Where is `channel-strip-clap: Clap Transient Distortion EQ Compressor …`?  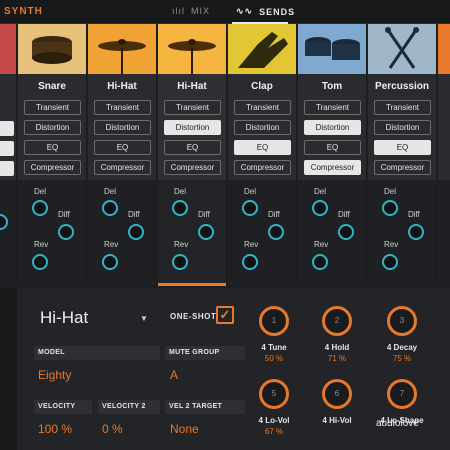
channel-strip-clap: Clap Transient Distortion EQ Compressor … is located at coordinates (262, 155).